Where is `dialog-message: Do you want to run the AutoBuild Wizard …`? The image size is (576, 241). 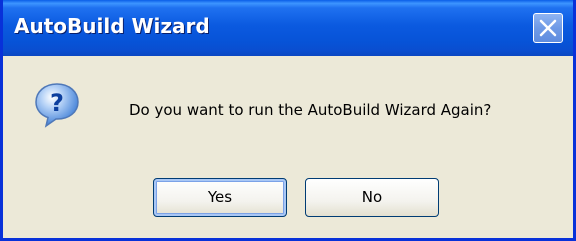 dialog-message: Do you want to run the AutoBuild Wizard … is located at coordinates (310, 110).